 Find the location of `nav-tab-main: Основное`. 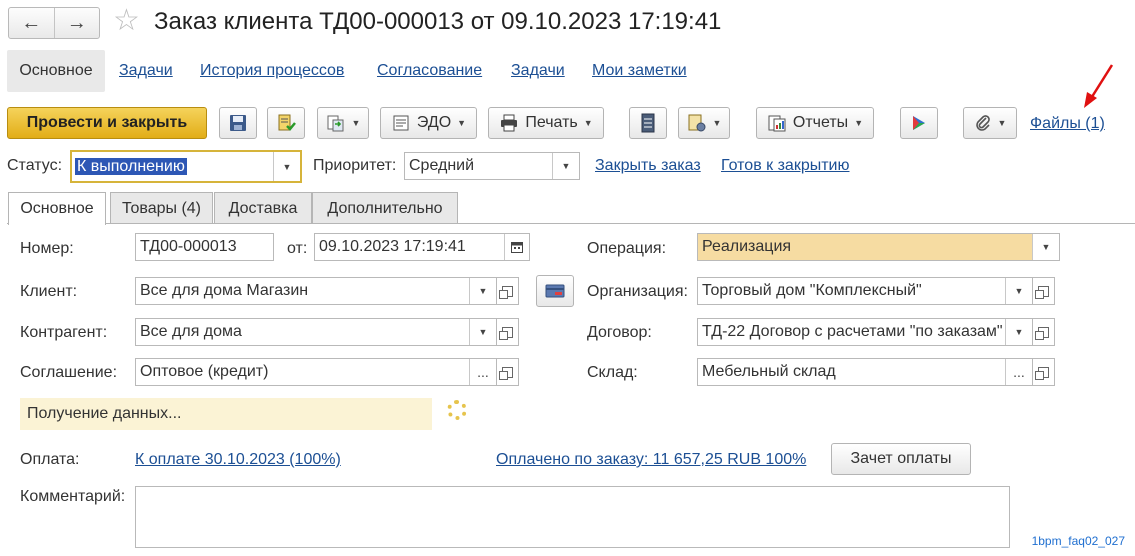

nav-tab-main: Основное is located at coordinates (56, 71).